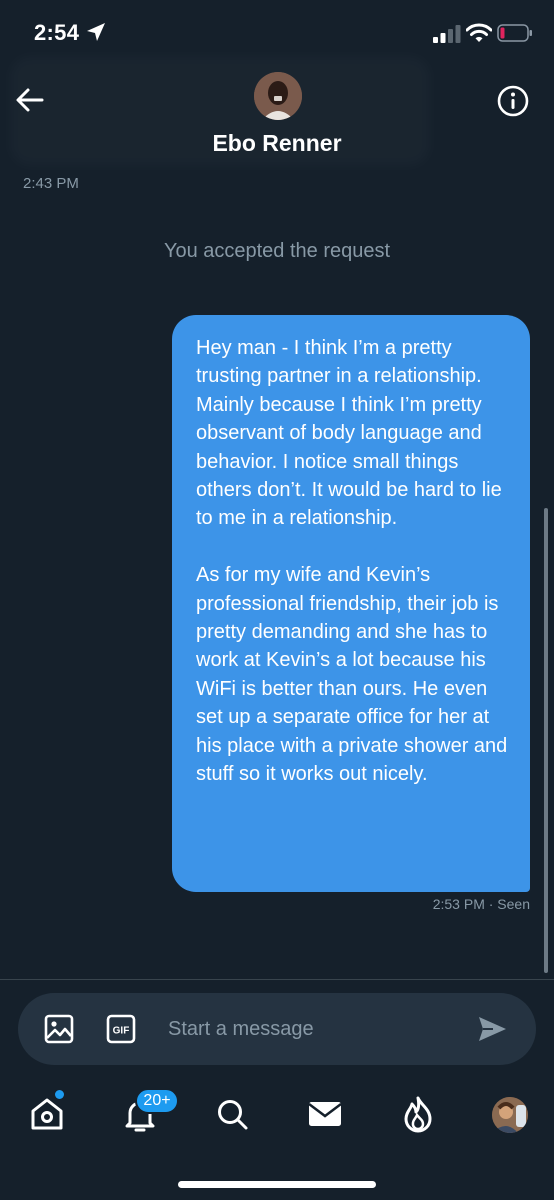 The height and width of the screenshot is (1200, 554). I want to click on search-icon, so click(233, 1115).